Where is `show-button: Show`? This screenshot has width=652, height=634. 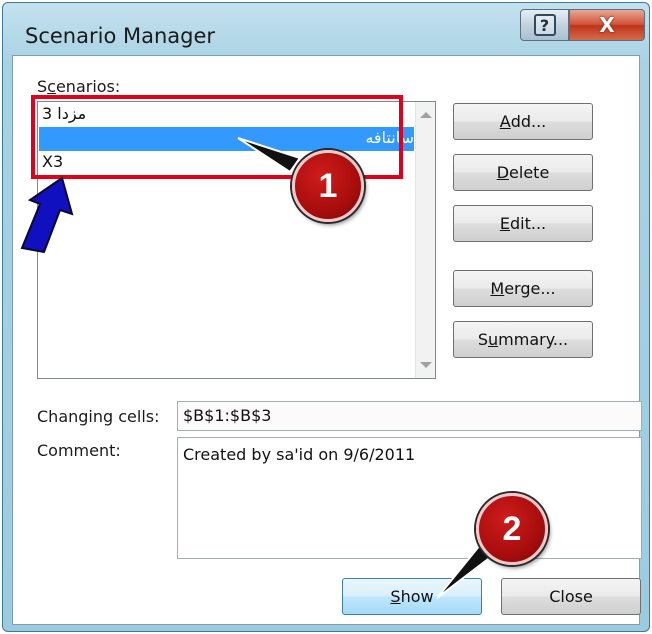
show-button: Show is located at coordinates (412, 596).